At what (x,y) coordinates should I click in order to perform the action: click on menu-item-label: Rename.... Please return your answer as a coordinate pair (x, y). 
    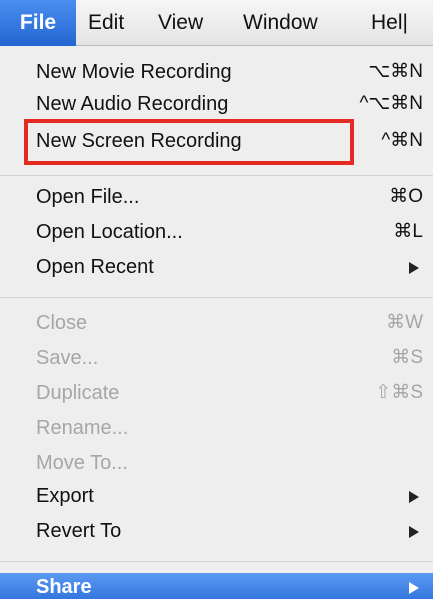
    Looking at the image, I should click on (82, 428).